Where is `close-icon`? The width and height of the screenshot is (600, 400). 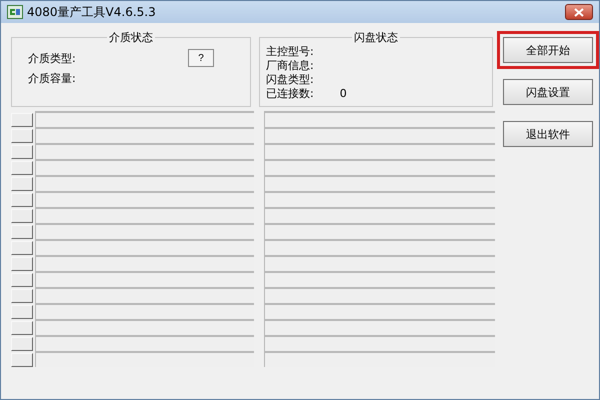 close-icon is located at coordinates (579, 12).